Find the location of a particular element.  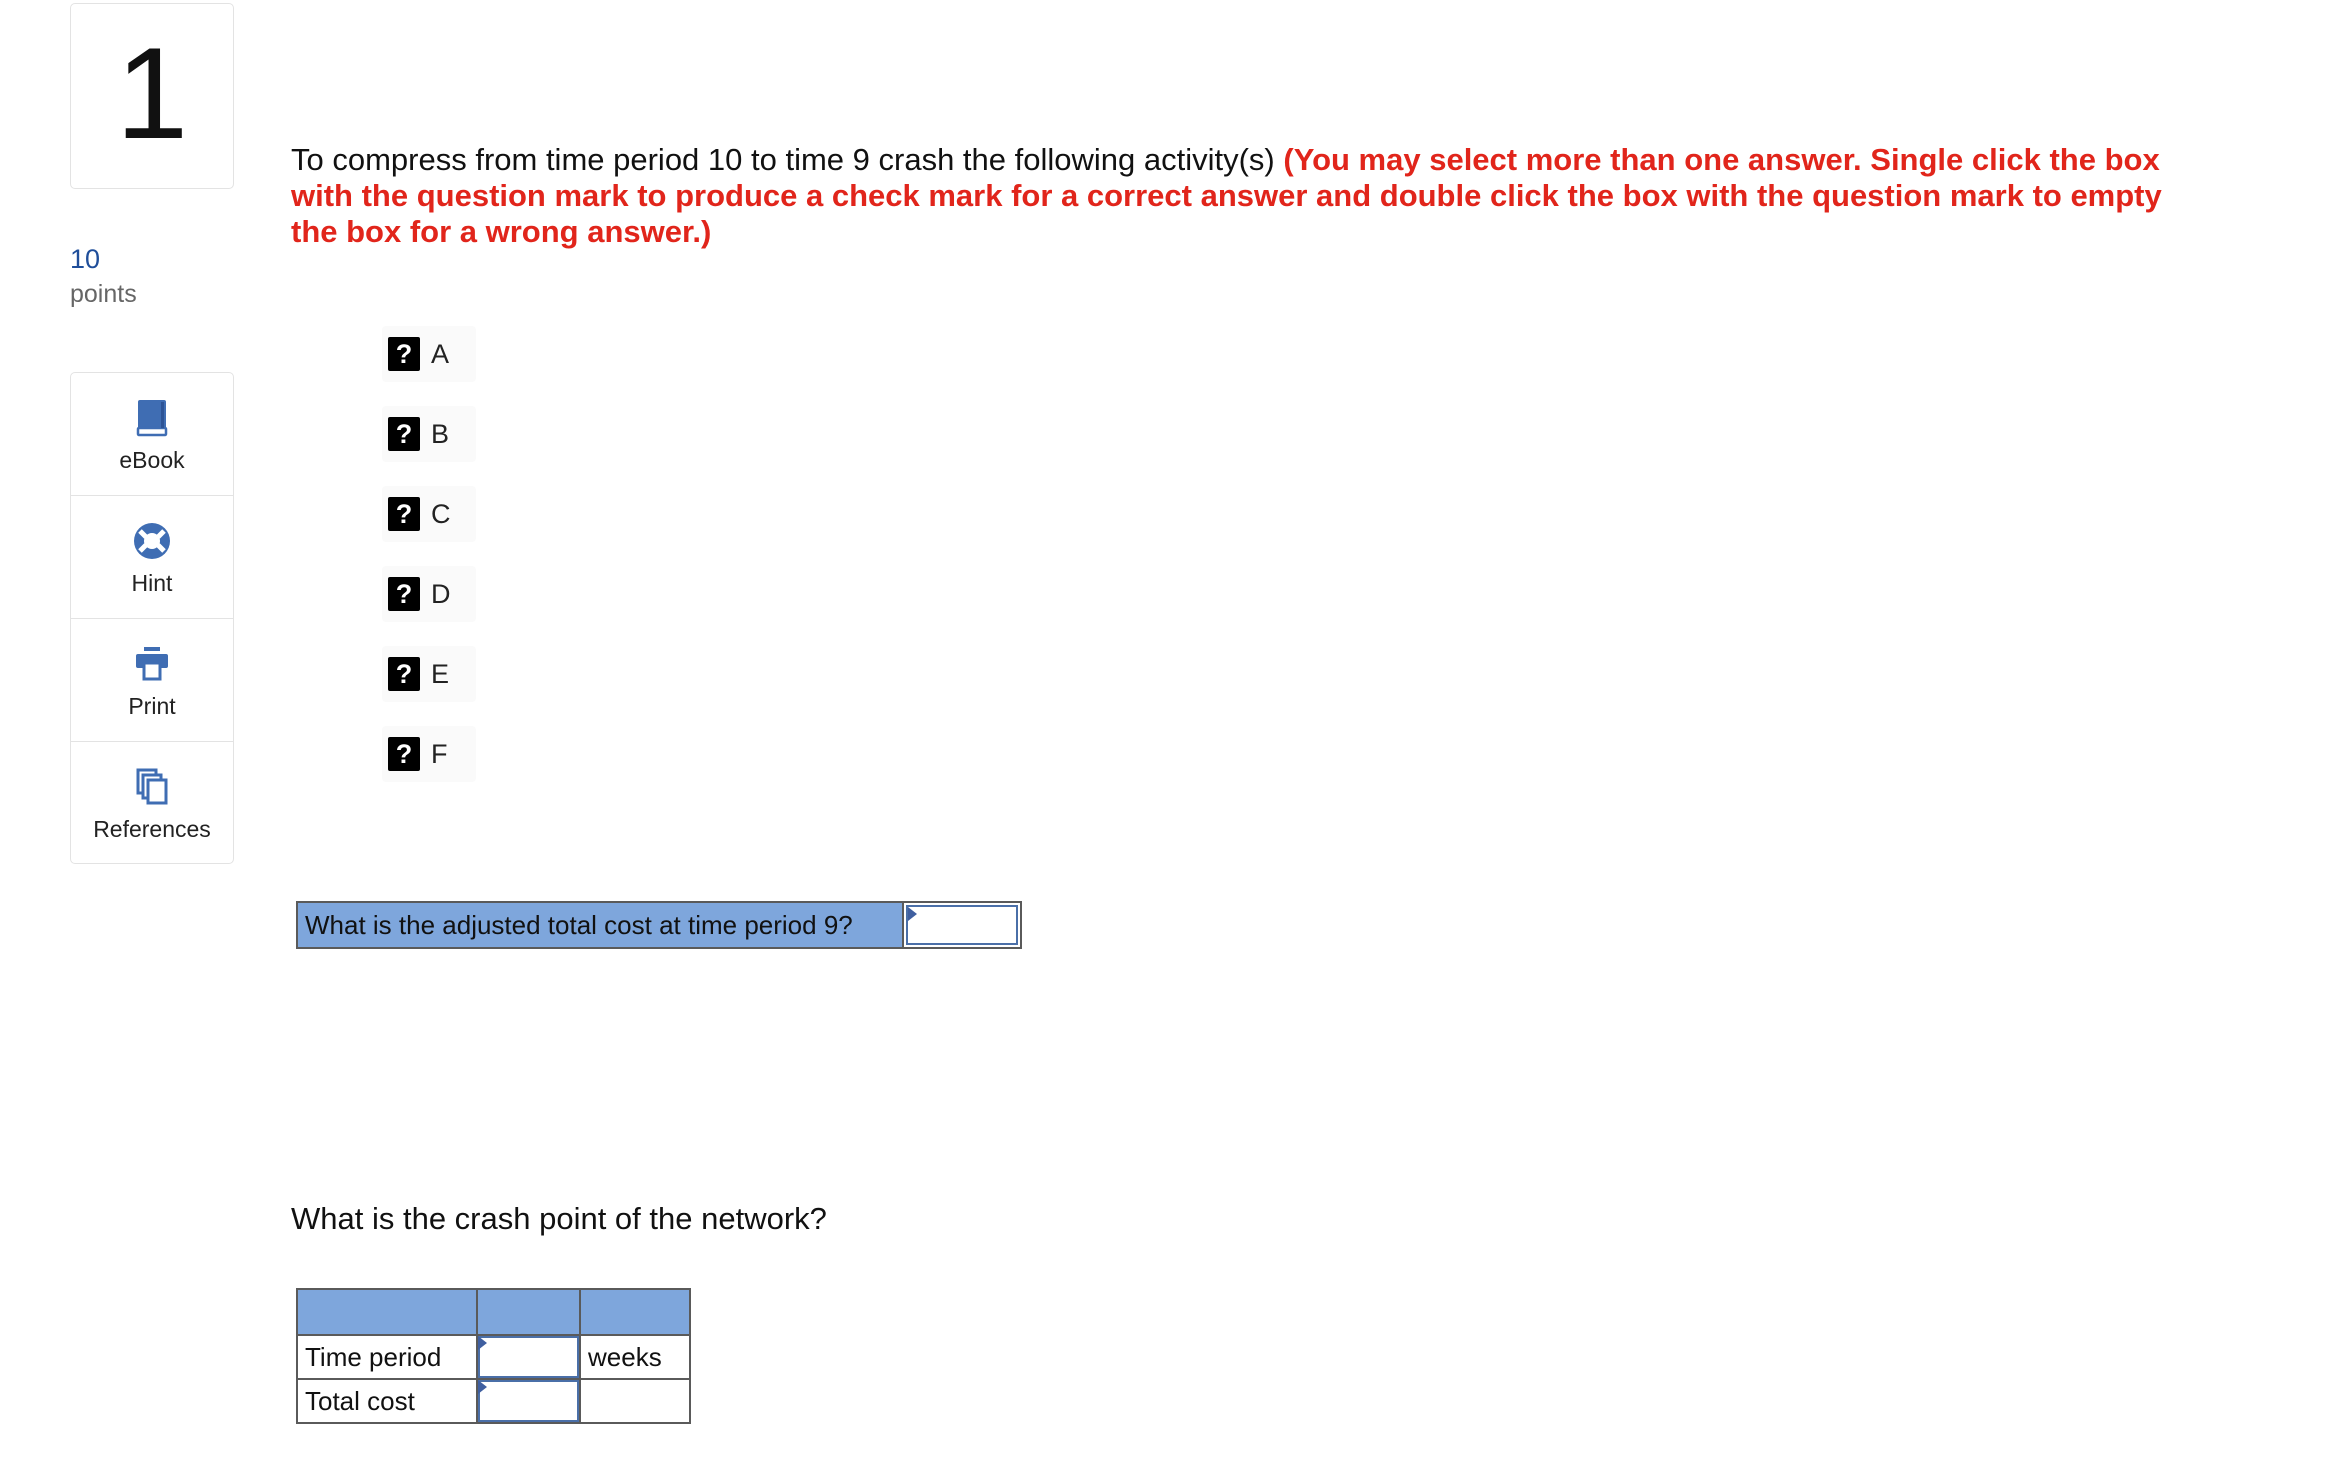

total-cost-input is located at coordinates (528, 1401).